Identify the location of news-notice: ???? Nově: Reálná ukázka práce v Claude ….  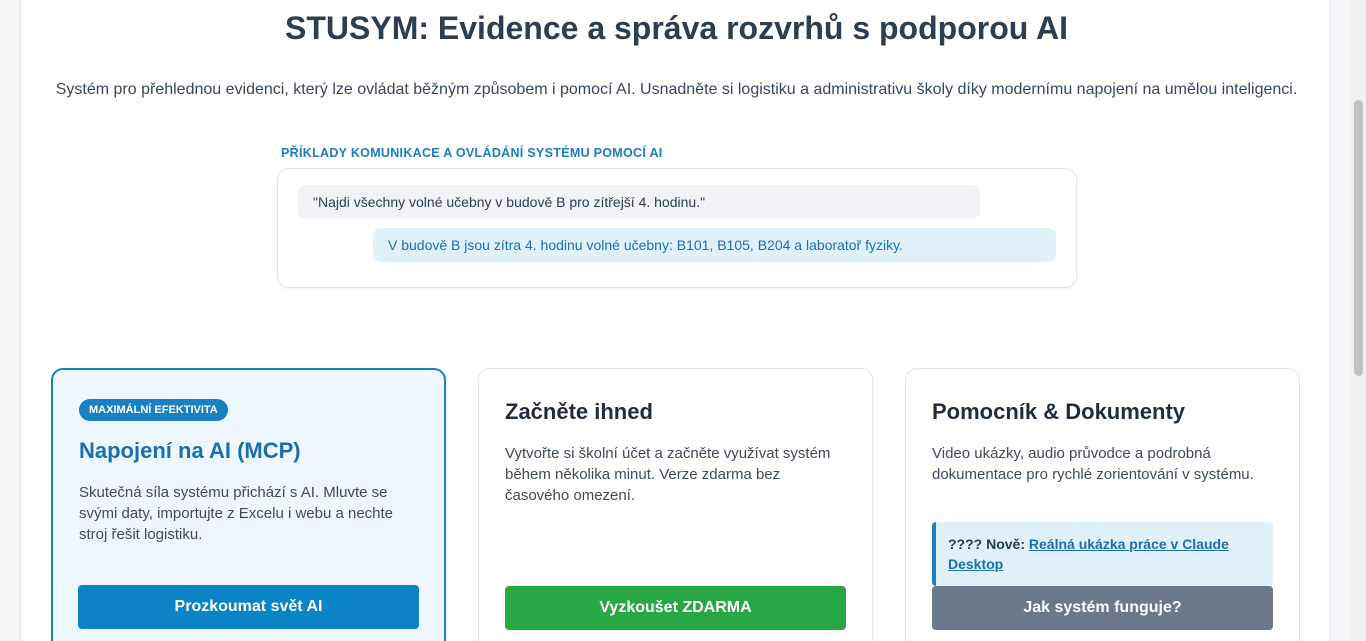
(1102, 554).